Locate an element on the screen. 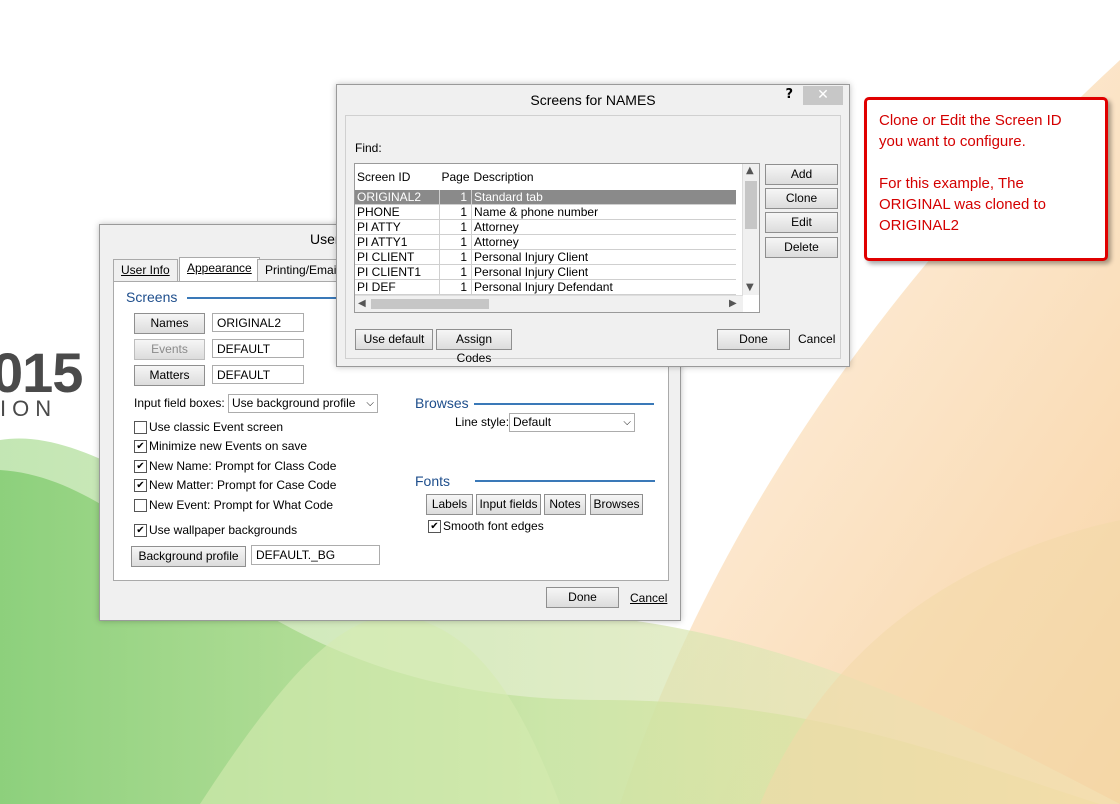 The width and height of the screenshot is (1120, 804). table-header-row: Screen ID Page Description is located at coordinates (545, 177).